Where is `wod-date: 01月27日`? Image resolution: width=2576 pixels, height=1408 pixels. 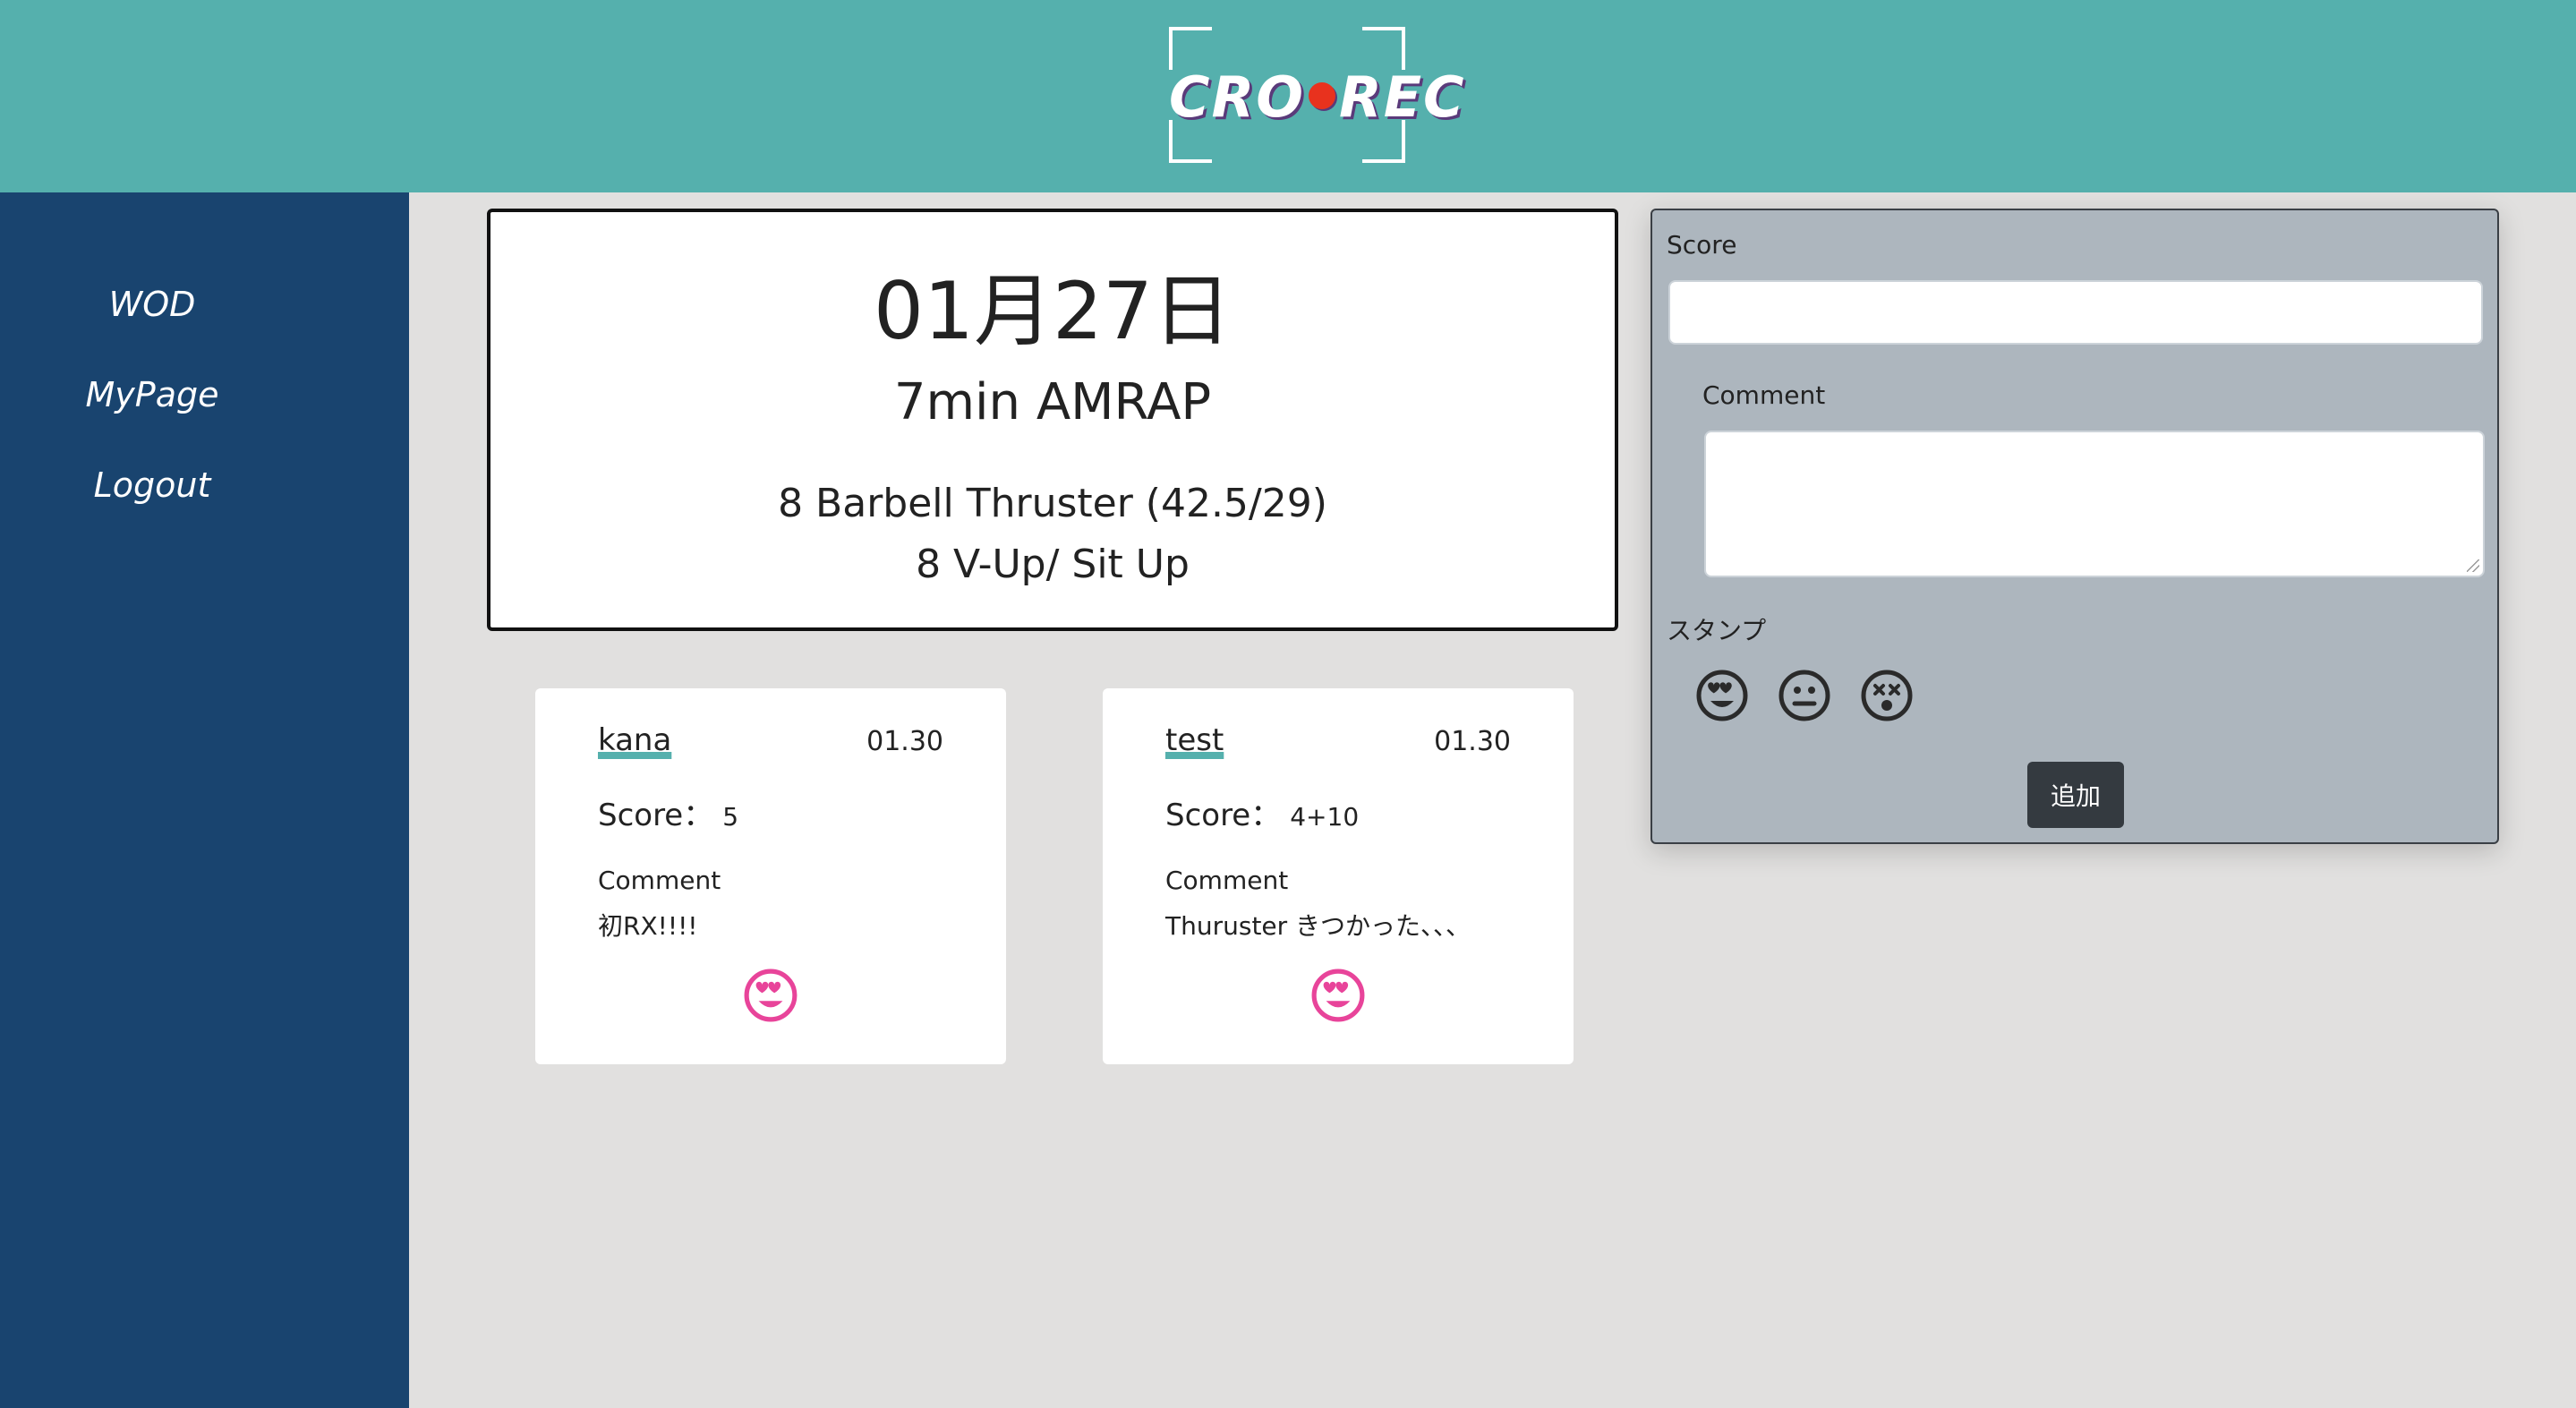 wod-date: 01月27日 is located at coordinates (1053, 311).